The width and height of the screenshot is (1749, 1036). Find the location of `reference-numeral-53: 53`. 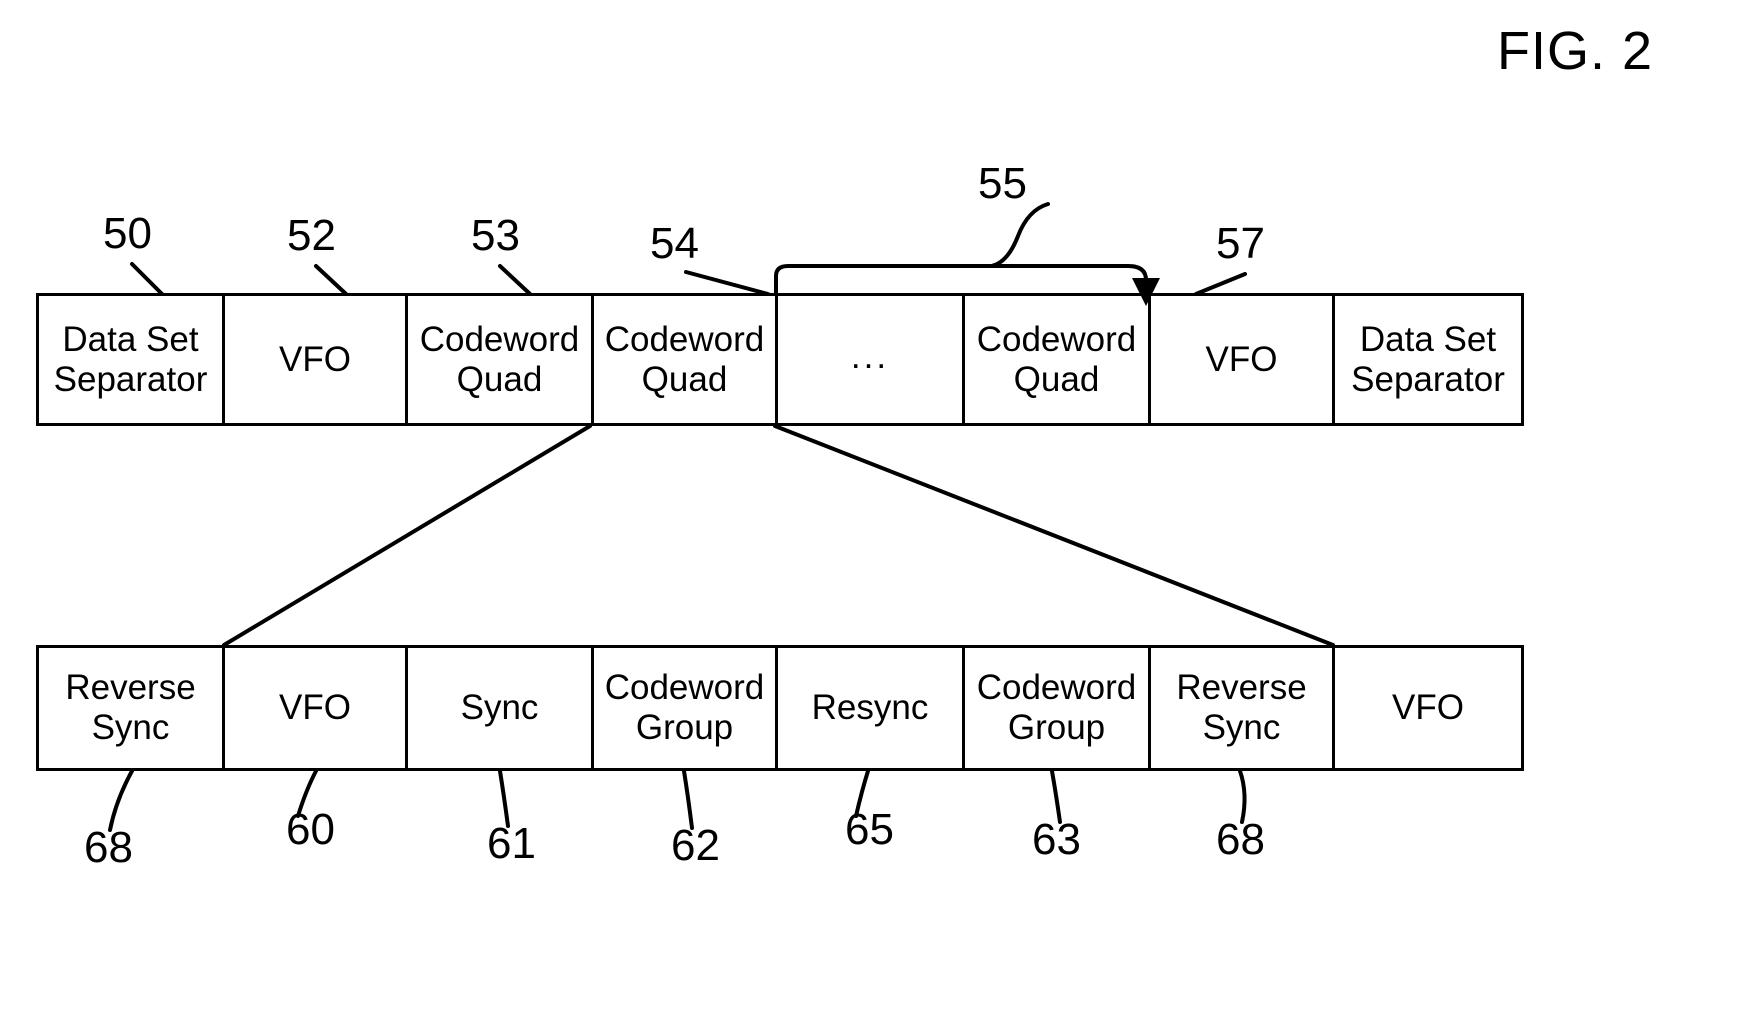

reference-numeral-53: 53 is located at coordinates (495, 235).